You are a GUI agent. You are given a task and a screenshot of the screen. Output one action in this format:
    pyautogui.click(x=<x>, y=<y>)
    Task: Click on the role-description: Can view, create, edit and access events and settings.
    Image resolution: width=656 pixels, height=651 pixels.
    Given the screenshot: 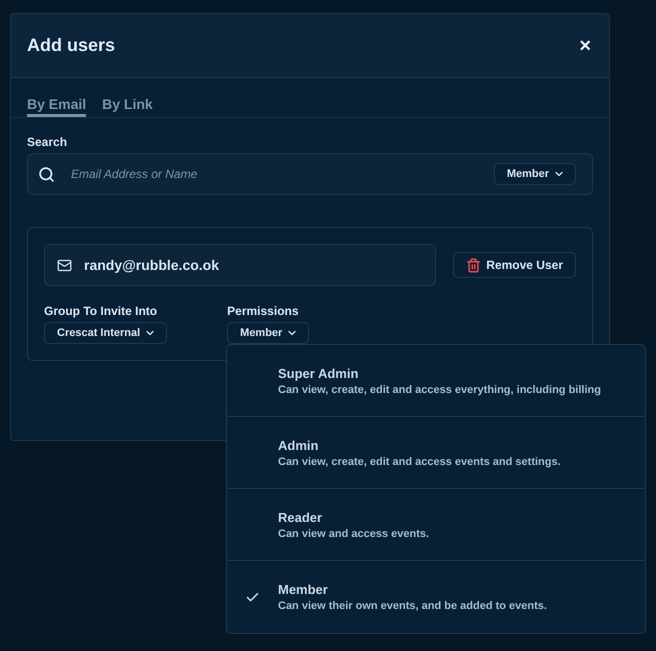 What is the action you would take?
    pyautogui.click(x=419, y=462)
    